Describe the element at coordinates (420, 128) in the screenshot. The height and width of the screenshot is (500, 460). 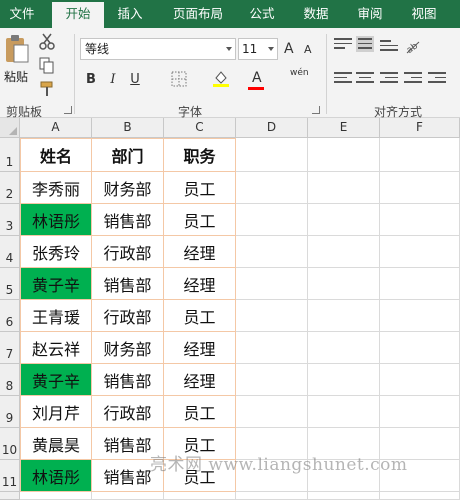
I see `column-header-f: F` at that location.